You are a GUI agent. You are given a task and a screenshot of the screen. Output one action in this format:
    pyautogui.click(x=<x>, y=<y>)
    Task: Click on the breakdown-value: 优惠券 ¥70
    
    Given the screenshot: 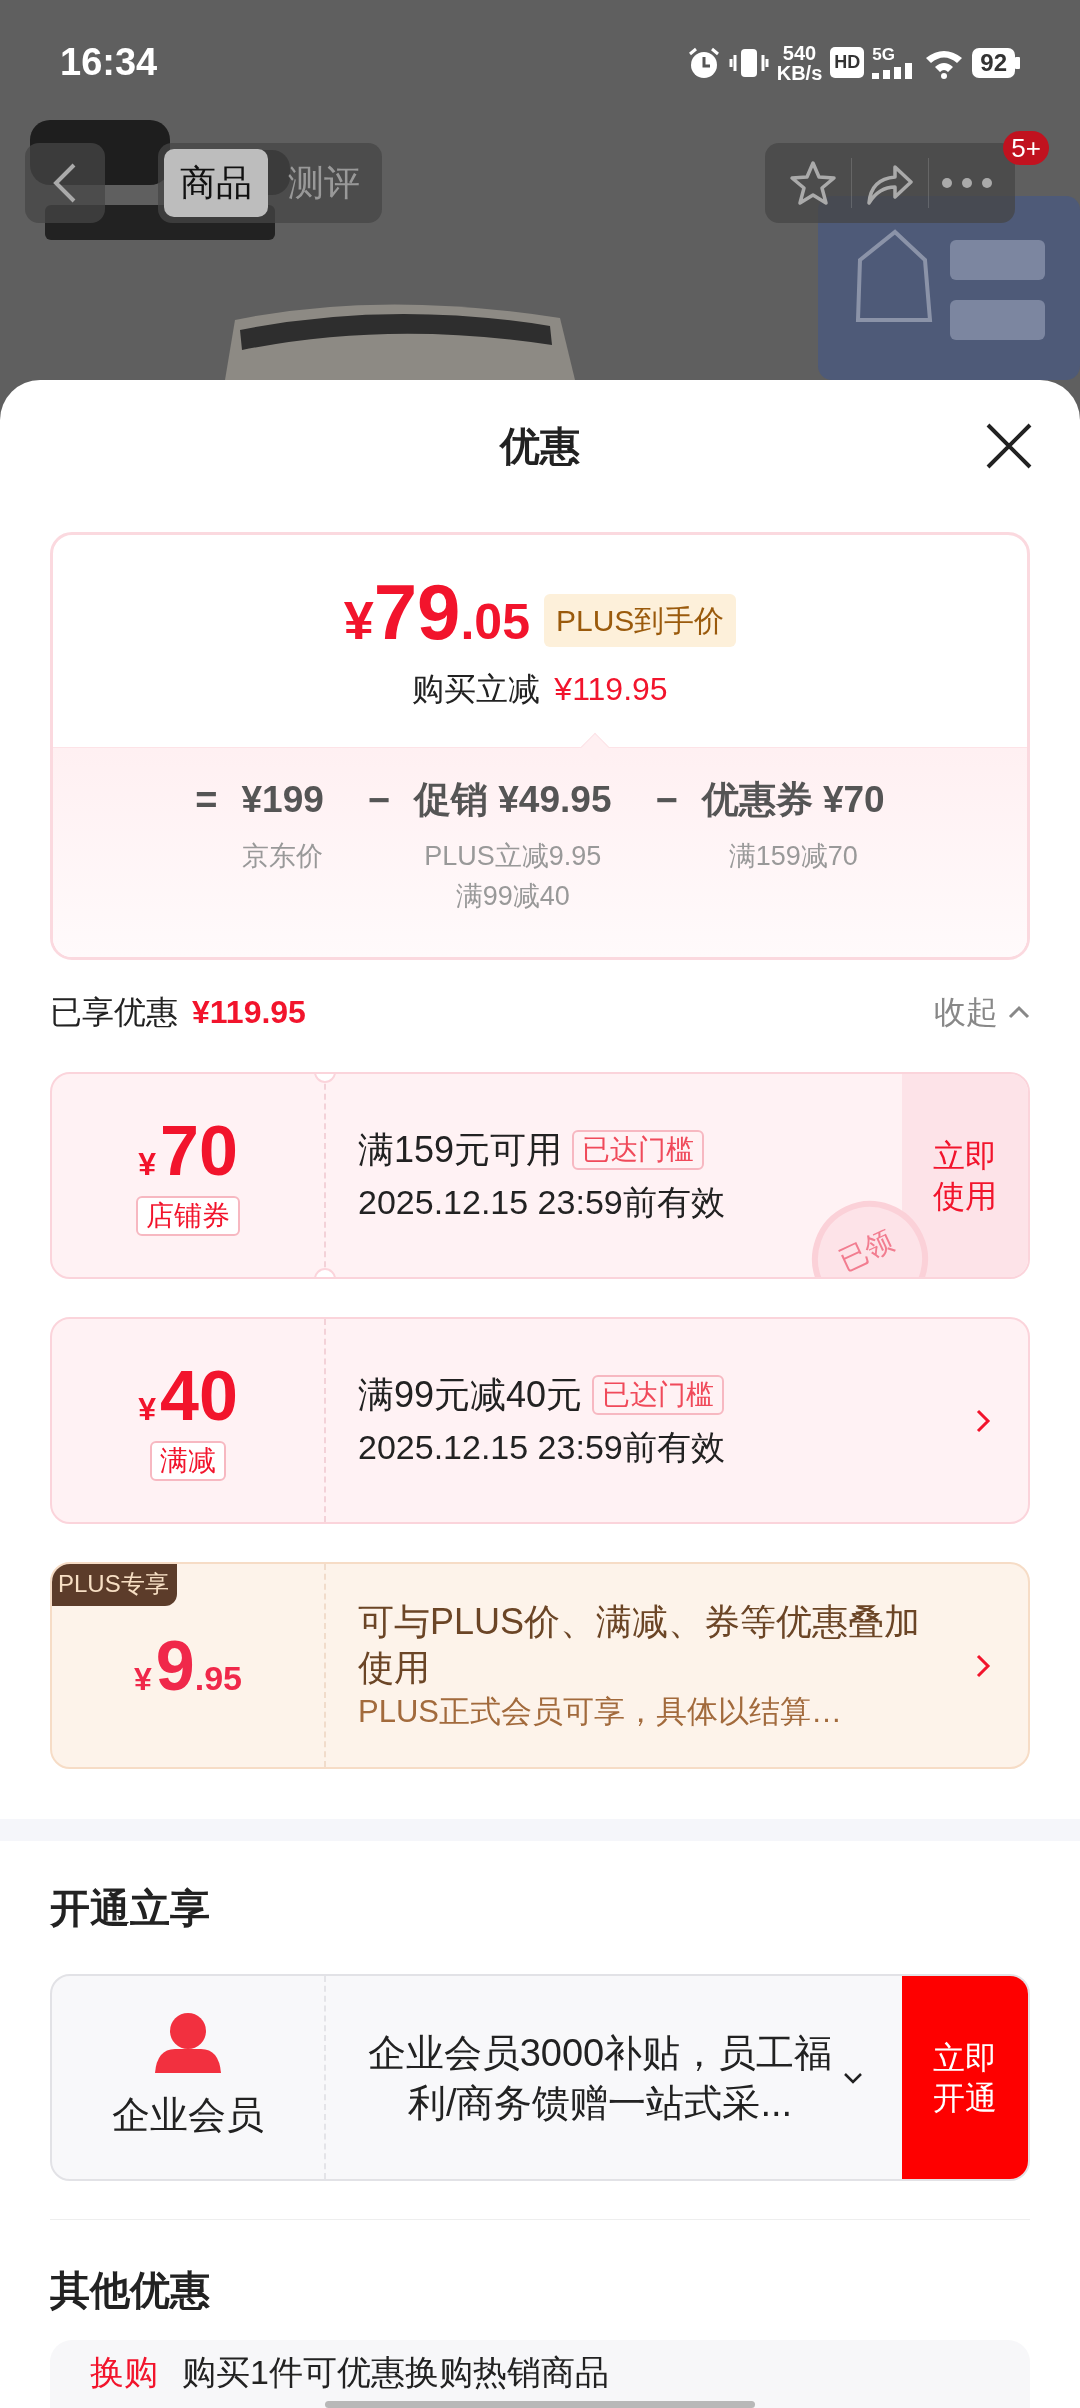 What is the action you would take?
    pyautogui.click(x=793, y=800)
    